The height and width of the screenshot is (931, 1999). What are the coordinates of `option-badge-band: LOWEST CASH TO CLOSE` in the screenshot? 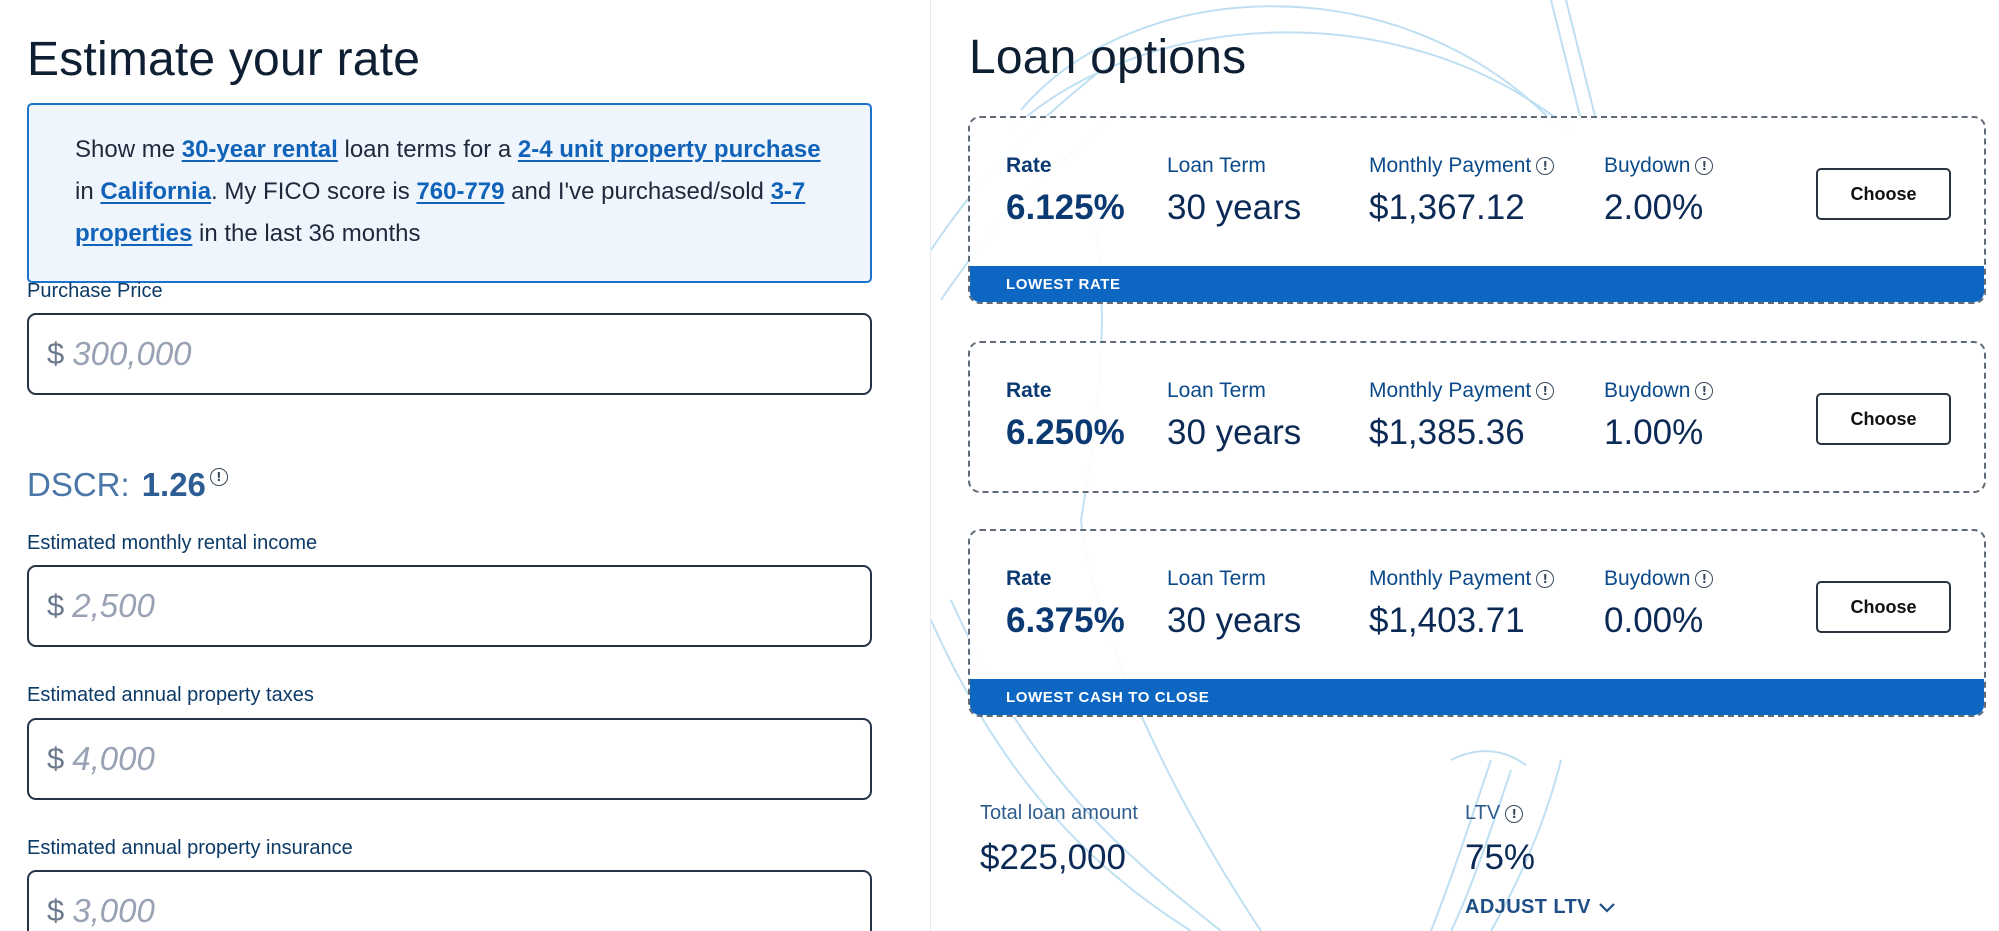 It's located at (1477, 697).